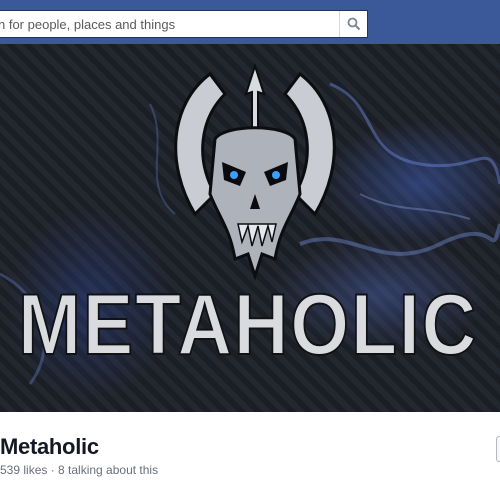 The height and width of the screenshot is (500, 500). What do you see at coordinates (498, 449) in the screenshot?
I see `page-action-button` at bounding box center [498, 449].